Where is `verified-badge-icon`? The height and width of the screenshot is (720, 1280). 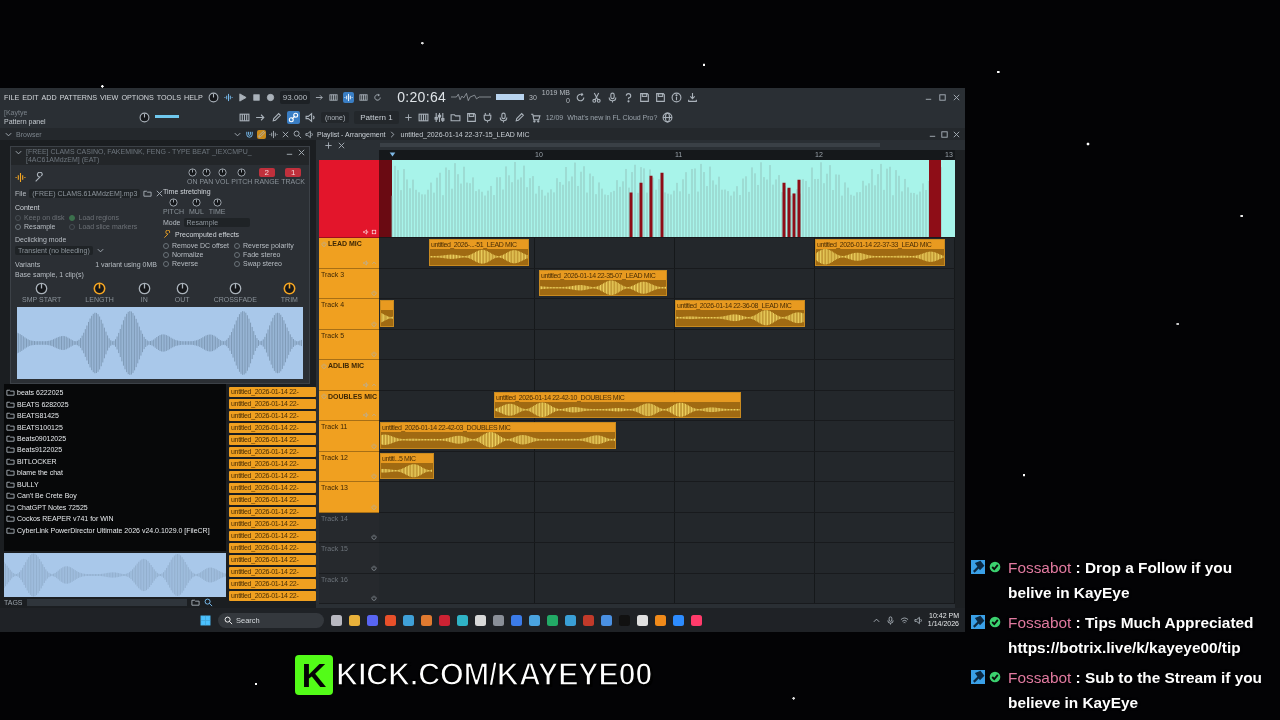
verified-badge-icon is located at coordinates (995, 677).